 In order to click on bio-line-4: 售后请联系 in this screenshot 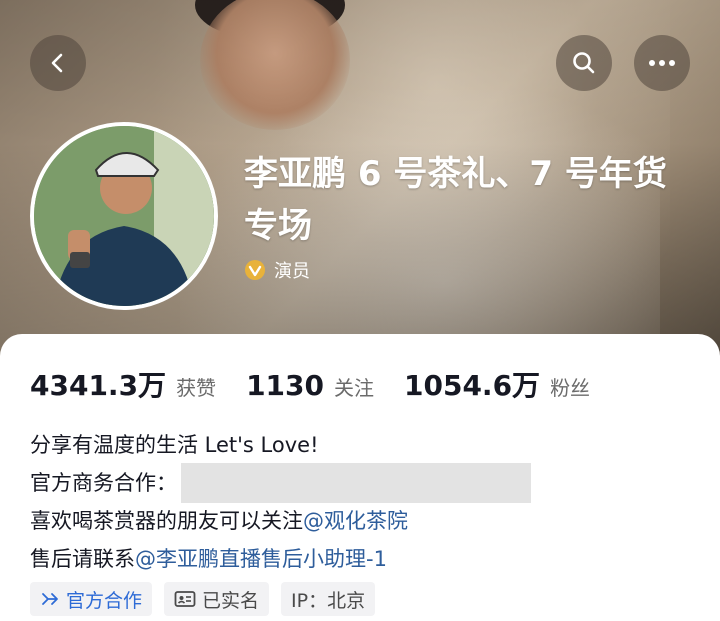, I will do `click(82, 559)`.